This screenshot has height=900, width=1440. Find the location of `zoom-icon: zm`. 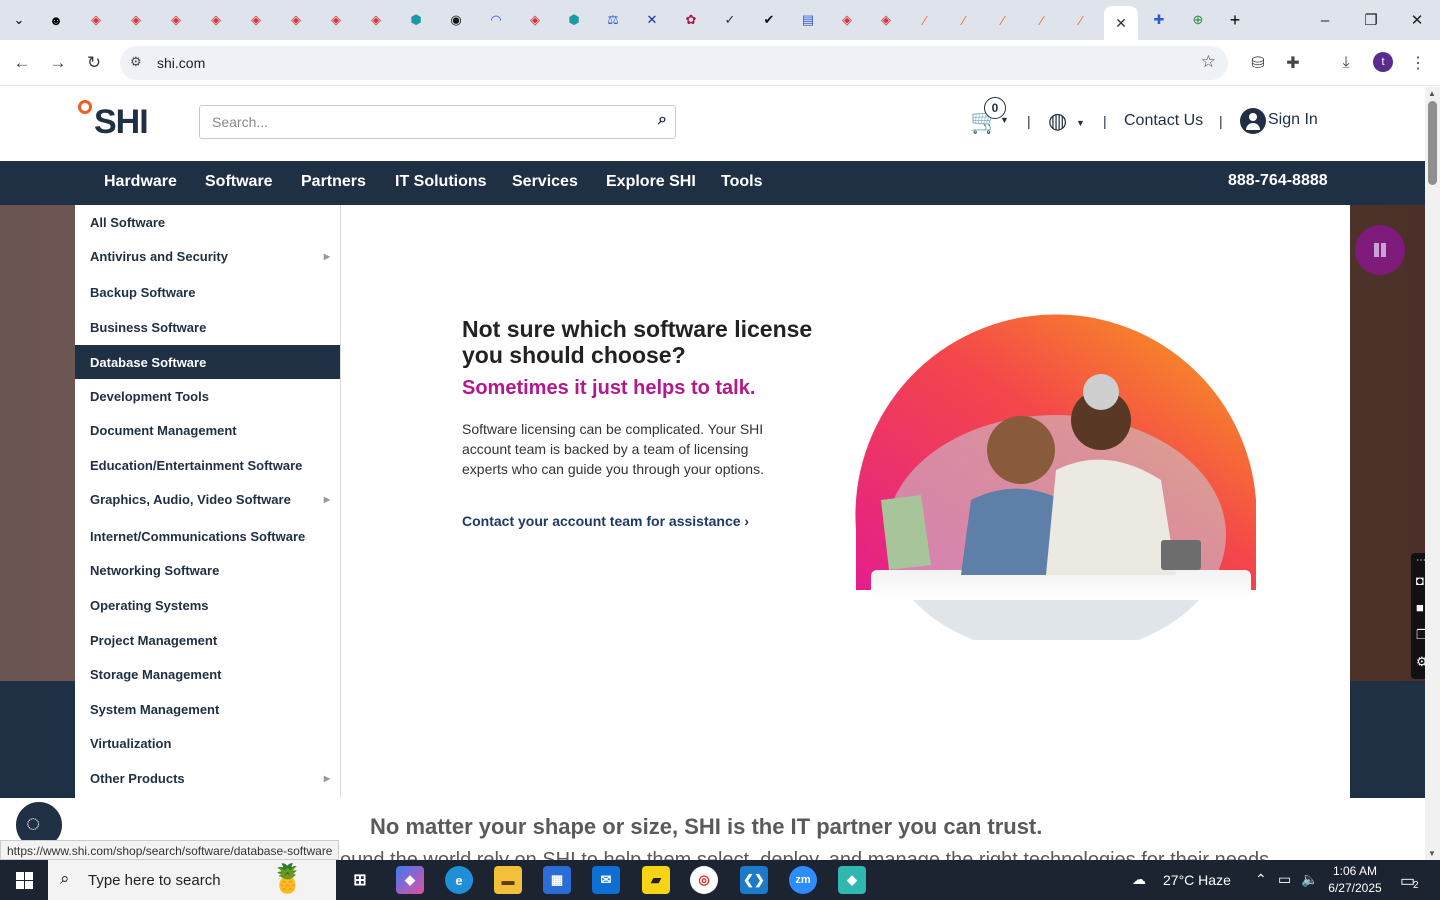

zoom-icon: zm is located at coordinates (803, 880).